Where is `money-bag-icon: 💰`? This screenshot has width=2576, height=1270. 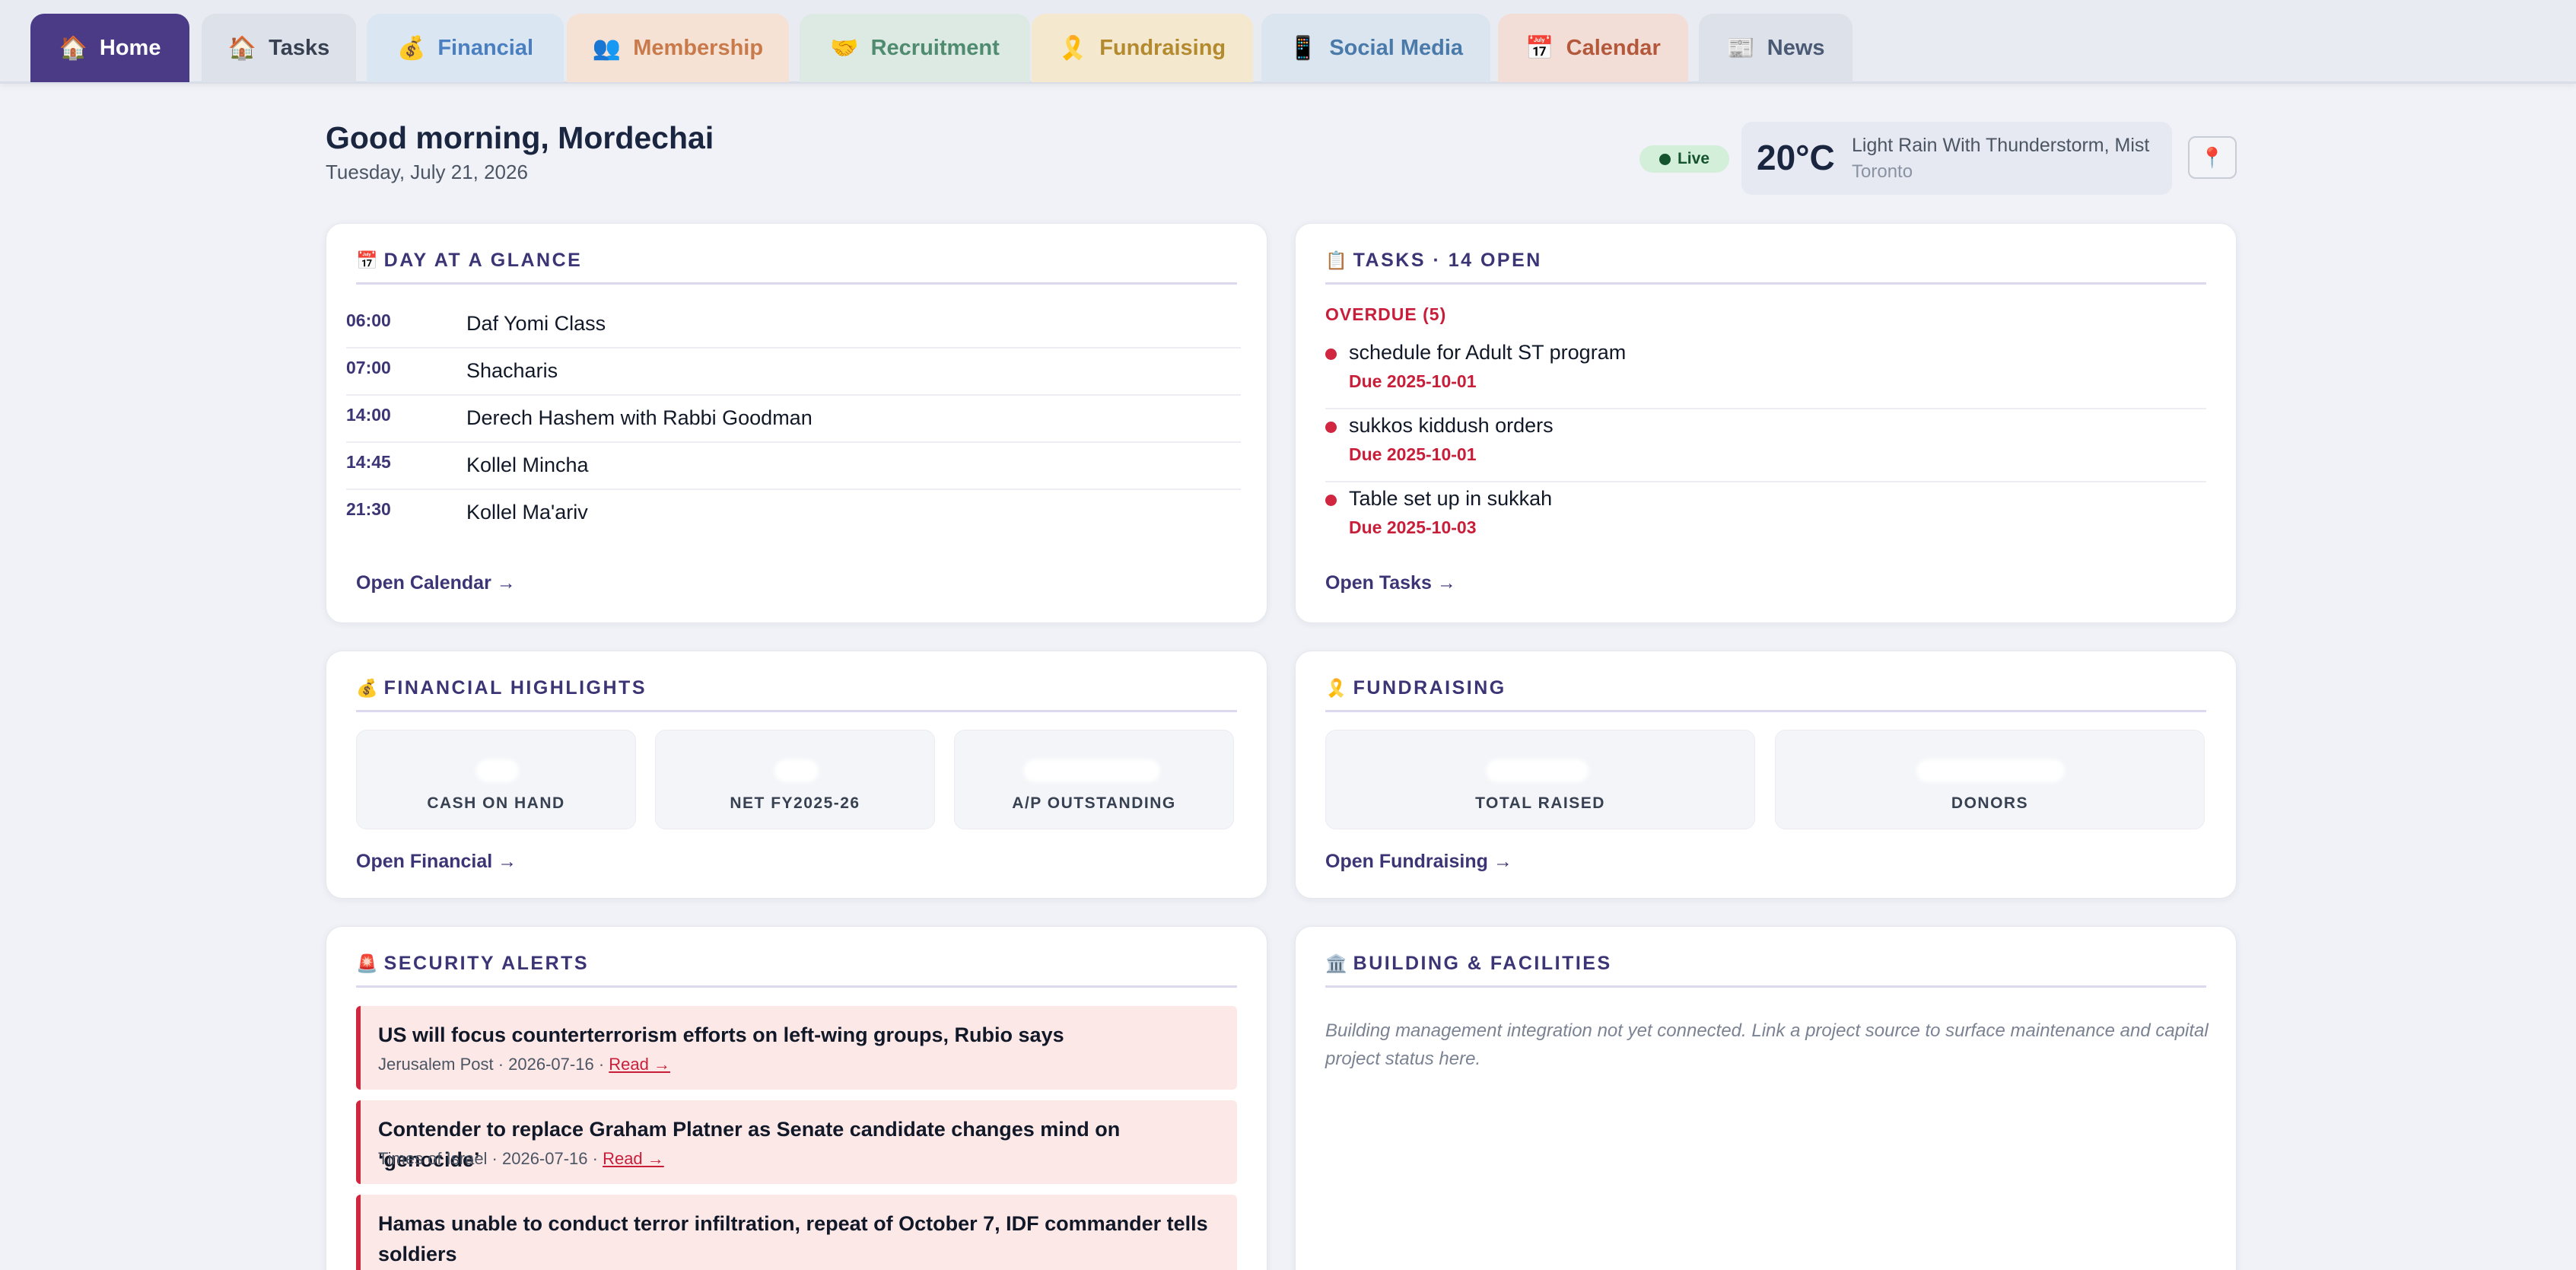
money-bag-icon: 💰 is located at coordinates (411, 48).